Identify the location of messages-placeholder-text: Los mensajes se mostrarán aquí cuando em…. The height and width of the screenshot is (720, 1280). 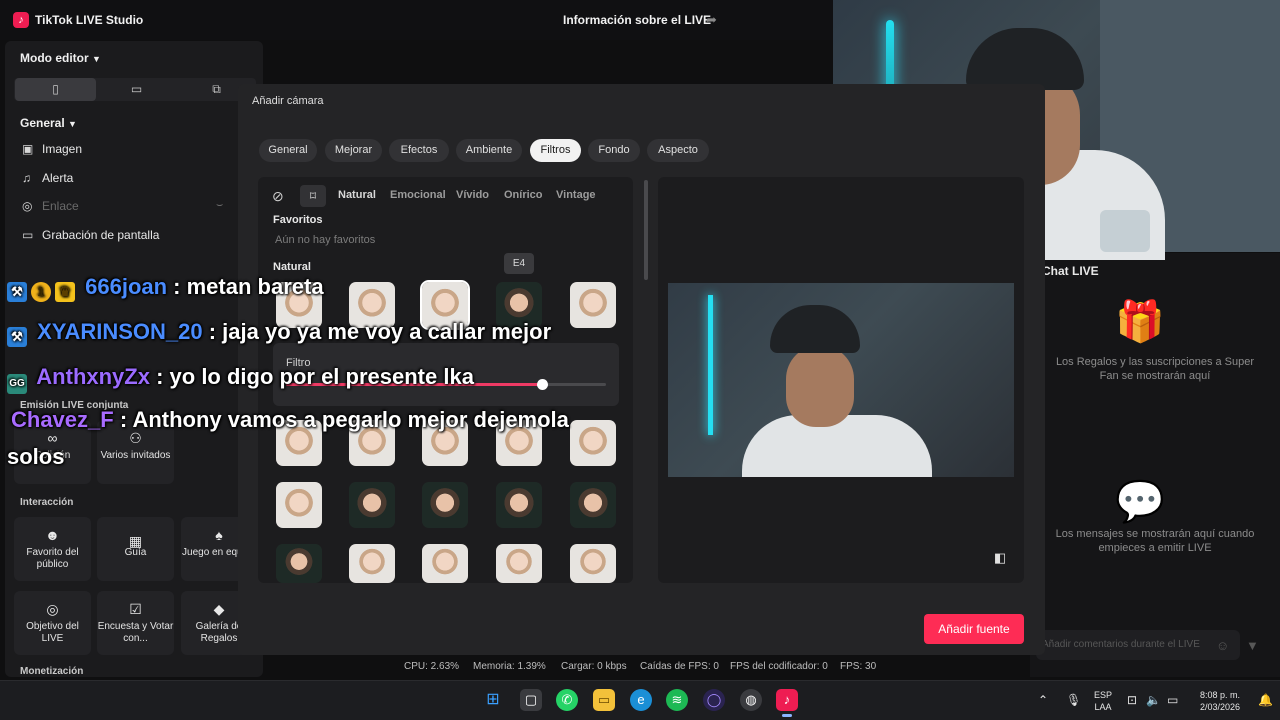
(1155, 541).